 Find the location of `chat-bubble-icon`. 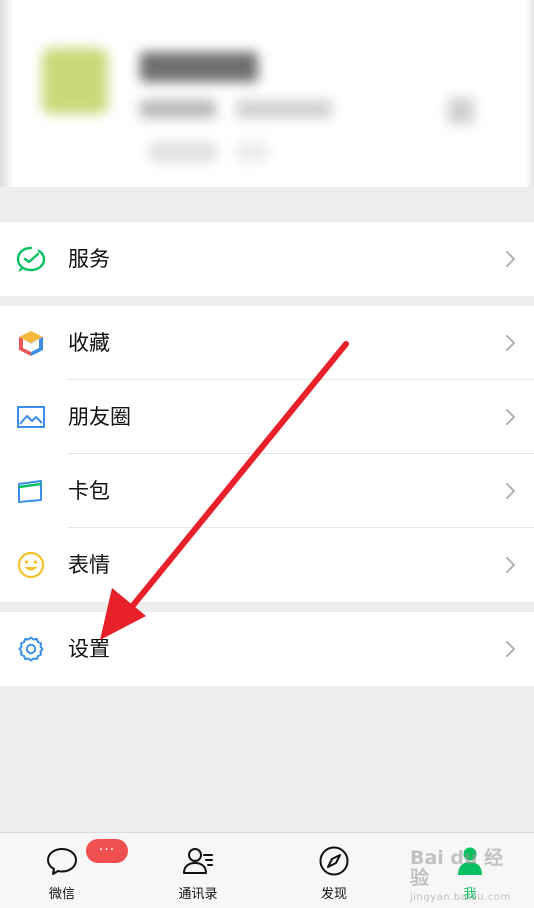

chat-bubble-icon is located at coordinates (62, 861).